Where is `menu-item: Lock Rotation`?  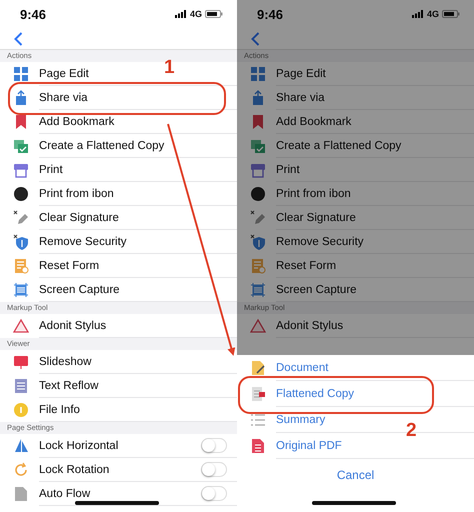 menu-item: Lock Rotation is located at coordinates (120, 470).